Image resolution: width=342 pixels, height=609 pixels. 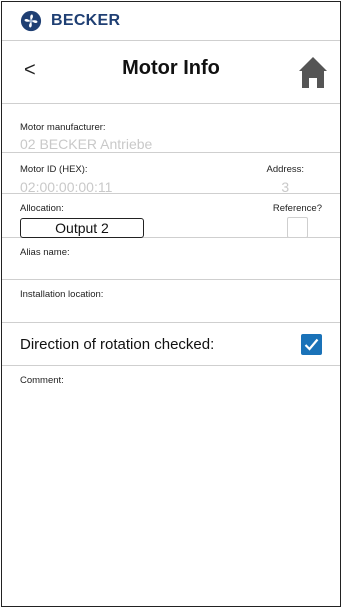 What do you see at coordinates (297, 227) in the screenshot?
I see `reference-checkbox` at bounding box center [297, 227].